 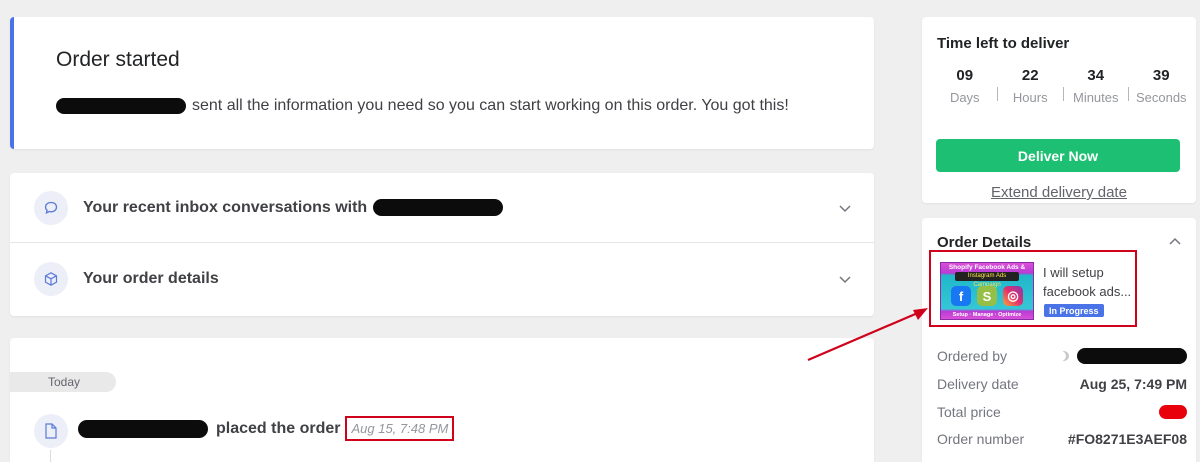 What do you see at coordinates (51, 207) in the screenshot?
I see `chat-bubble-icon` at bounding box center [51, 207].